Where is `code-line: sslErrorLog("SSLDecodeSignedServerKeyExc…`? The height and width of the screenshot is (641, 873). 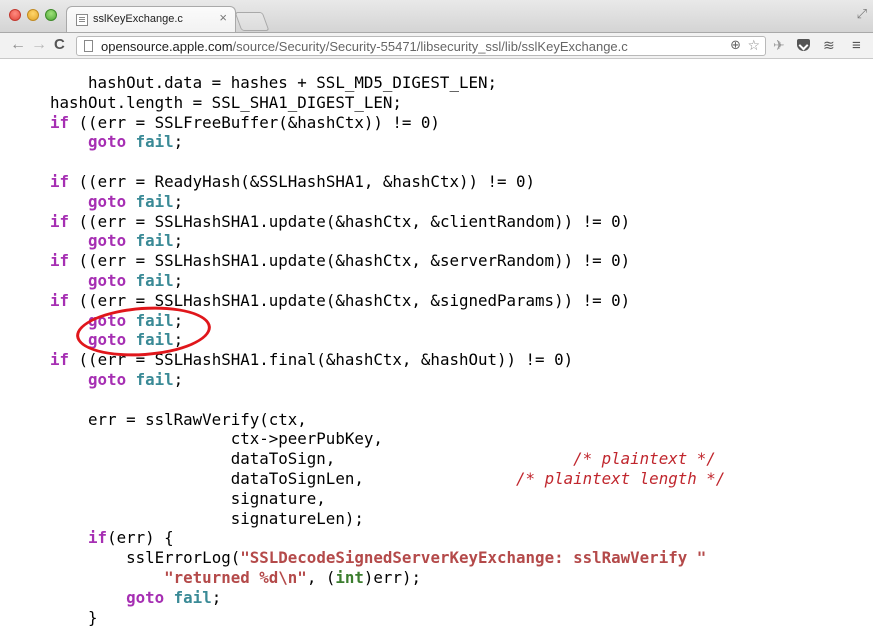 code-line: sslErrorLog("SSLDecodeSignedServerKeyExc… is located at coordinates (378, 558).